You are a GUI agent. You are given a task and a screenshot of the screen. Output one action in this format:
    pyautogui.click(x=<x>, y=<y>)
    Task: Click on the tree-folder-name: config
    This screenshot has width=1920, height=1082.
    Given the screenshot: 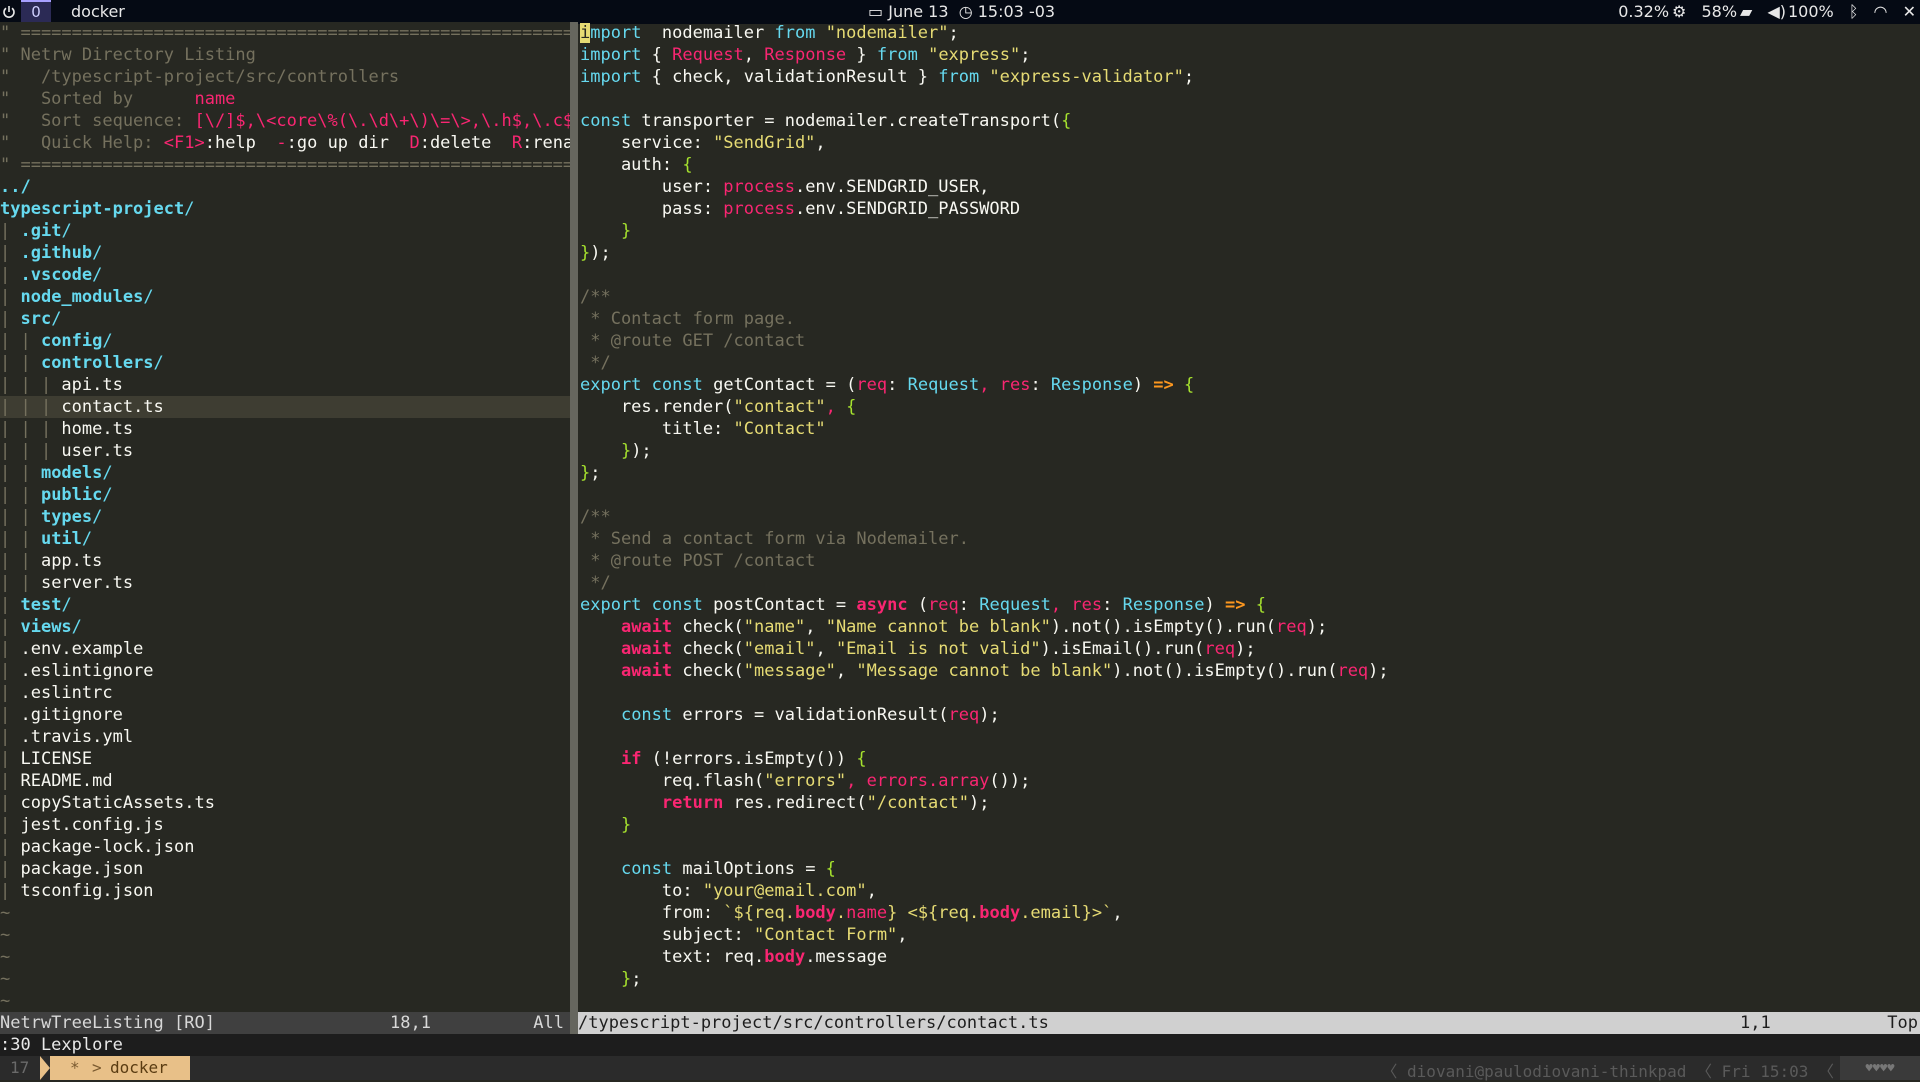 What is the action you would take?
    pyautogui.click(x=71, y=341)
    